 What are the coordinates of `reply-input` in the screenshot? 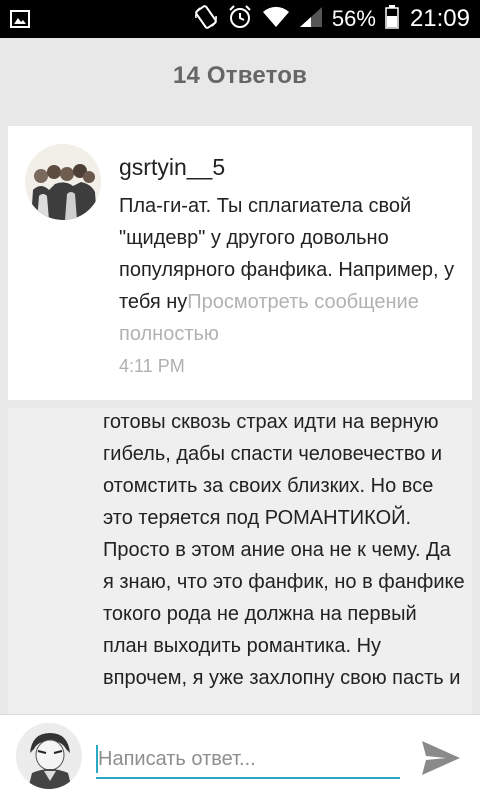 It's located at (248, 760).